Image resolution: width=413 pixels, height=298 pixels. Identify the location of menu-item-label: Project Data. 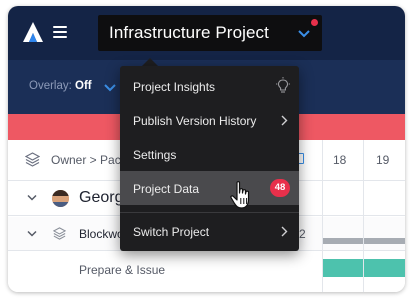
(166, 189).